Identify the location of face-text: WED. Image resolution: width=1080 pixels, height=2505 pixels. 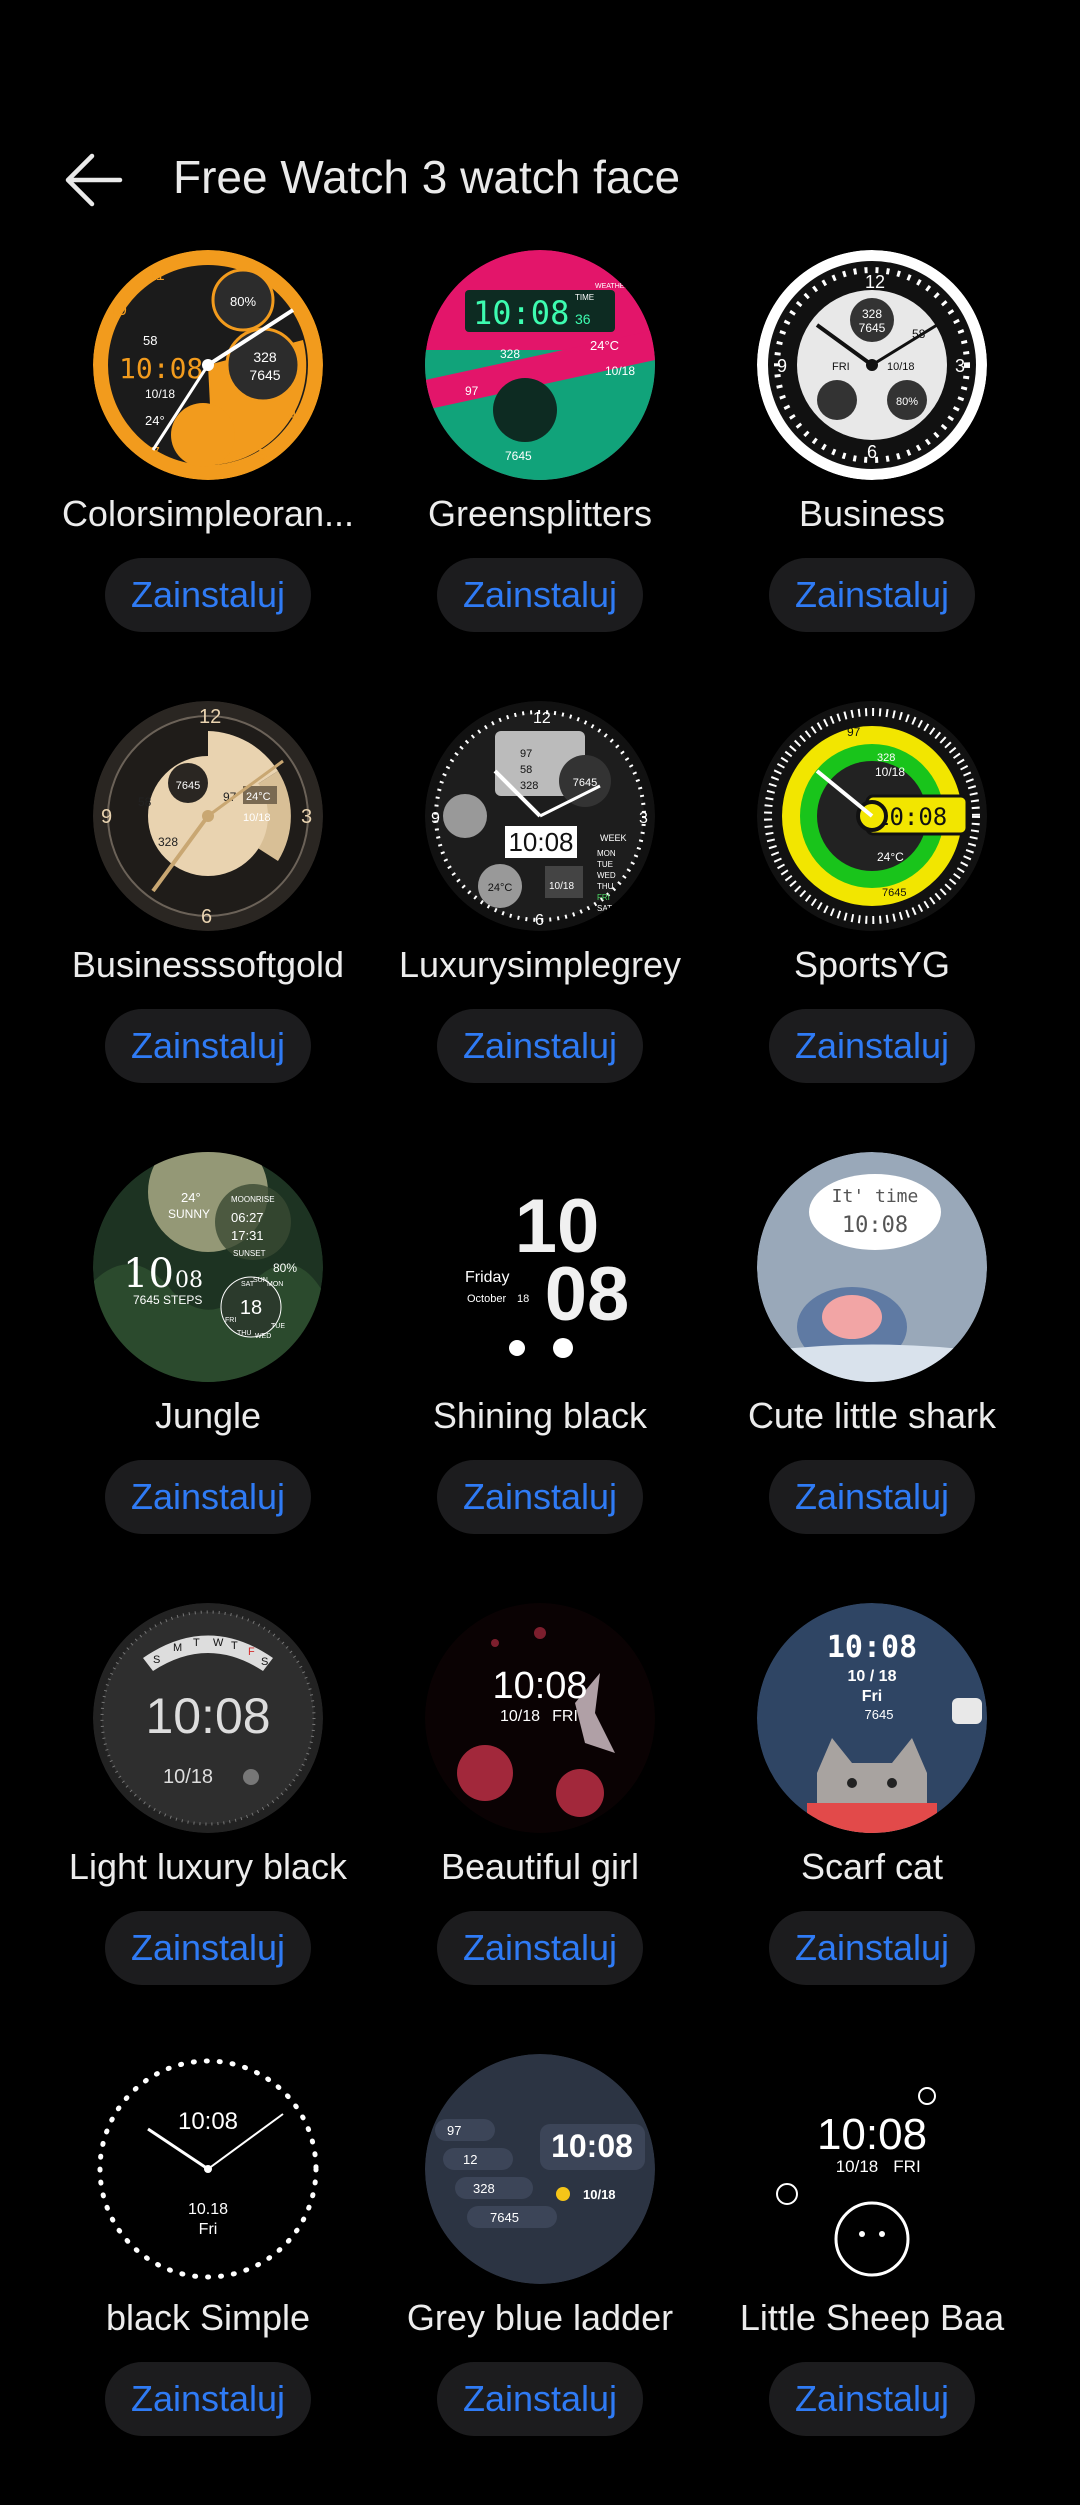
(606, 875).